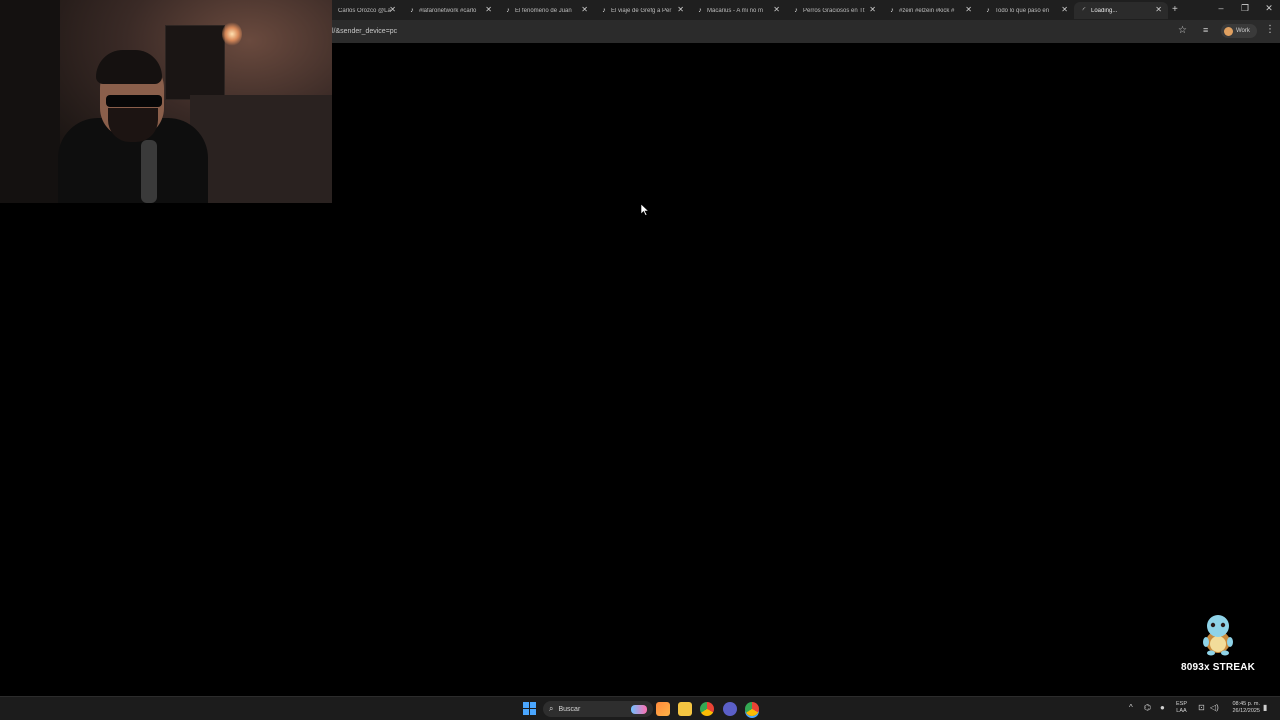 The image size is (1280, 720). What do you see at coordinates (529, 708) in the screenshot?
I see `start-button` at bounding box center [529, 708].